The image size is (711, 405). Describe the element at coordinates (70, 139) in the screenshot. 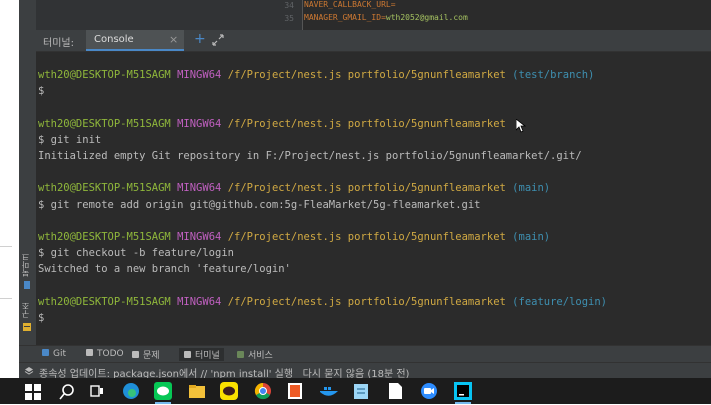

I see `terminal-text-line: $ git init` at that location.